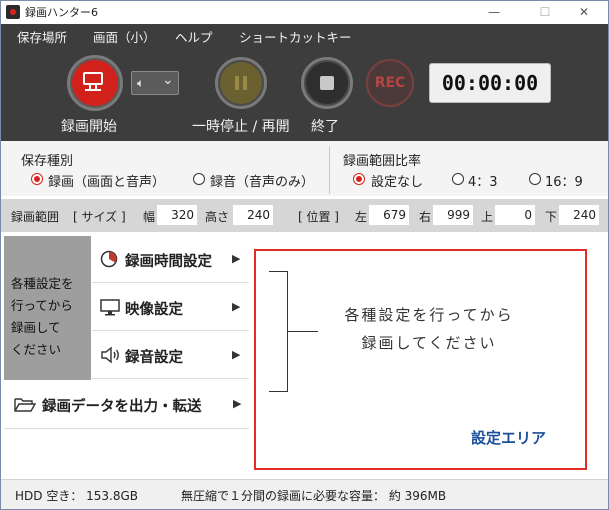 The image size is (609, 510). Describe the element at coordinates (483, 180) in the screenshot. I see `aspect-4-3-label: 4：3` at that location.